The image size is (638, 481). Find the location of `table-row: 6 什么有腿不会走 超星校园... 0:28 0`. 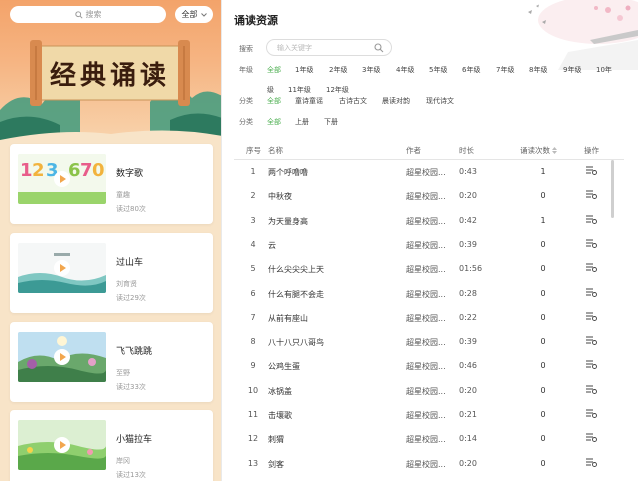

table-row: 6 什么有腿不会走 超星校园... 0:28 0 is located at coordinates (429, 294).